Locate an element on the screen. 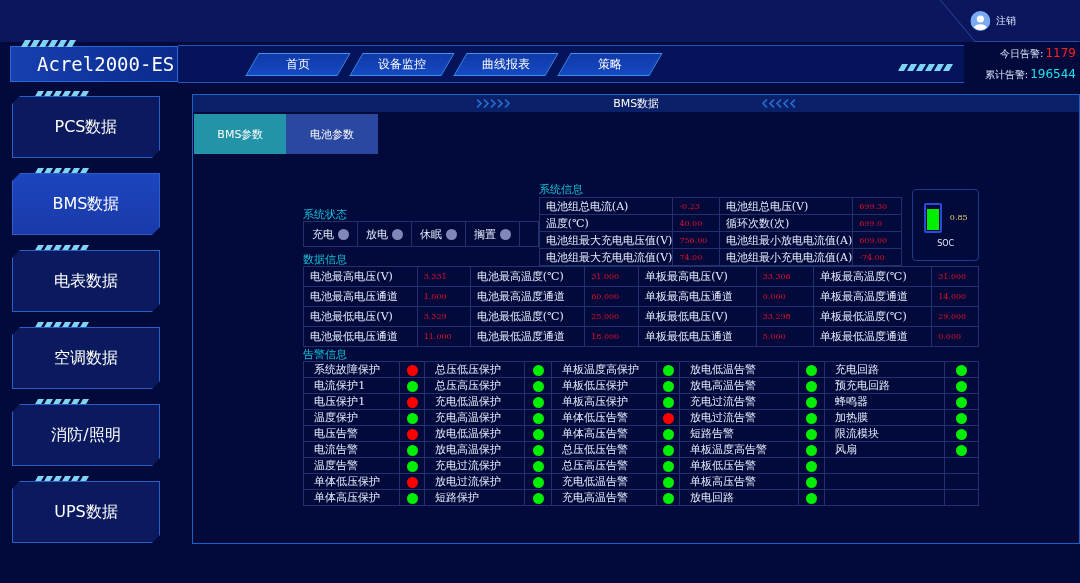 This screenshot has width=1080, height=583. value-cell: 5.000 is located at coordinates (785, 336).